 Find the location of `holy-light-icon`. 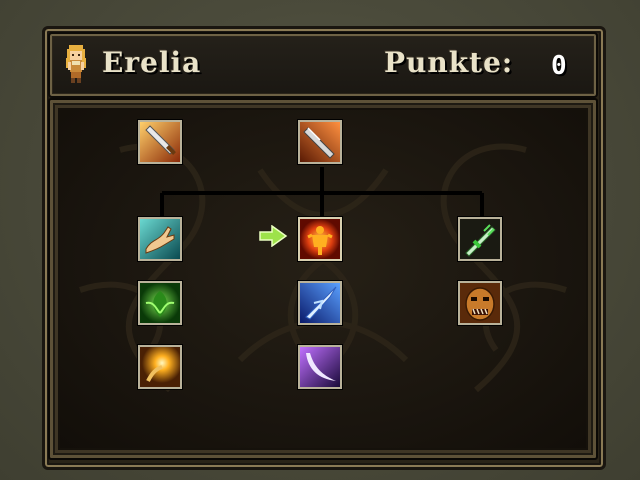

holy-light-icon is located at coordinates (160, 367).